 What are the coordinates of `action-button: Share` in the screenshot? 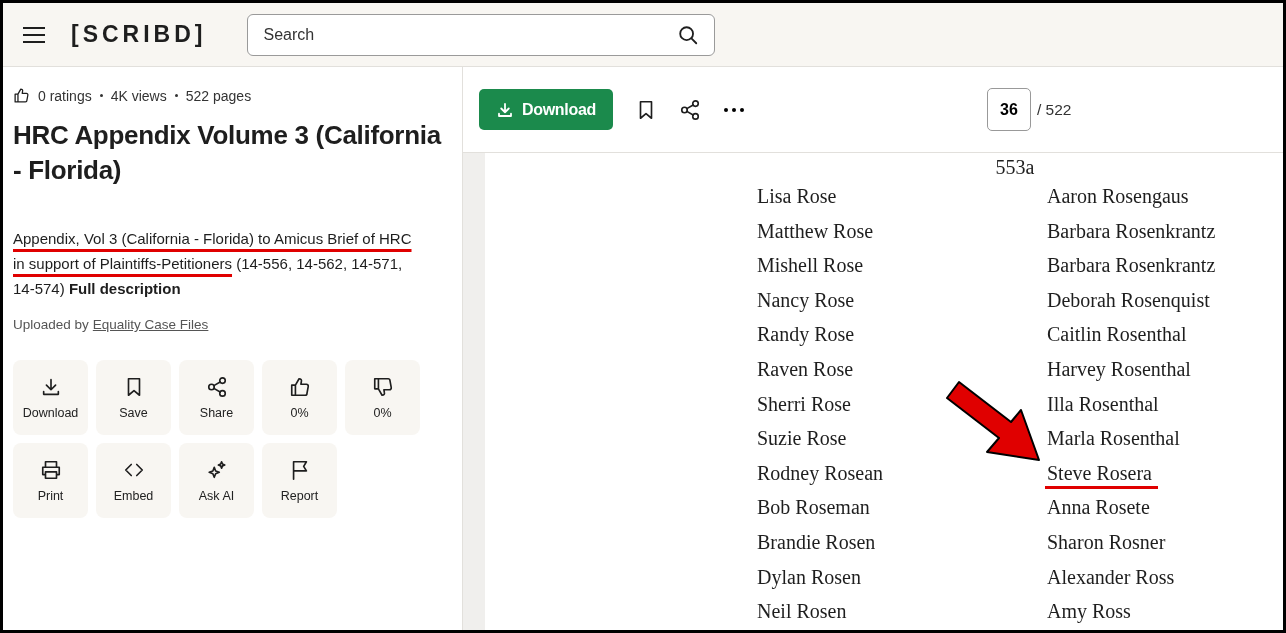 It's located at (216, 397).